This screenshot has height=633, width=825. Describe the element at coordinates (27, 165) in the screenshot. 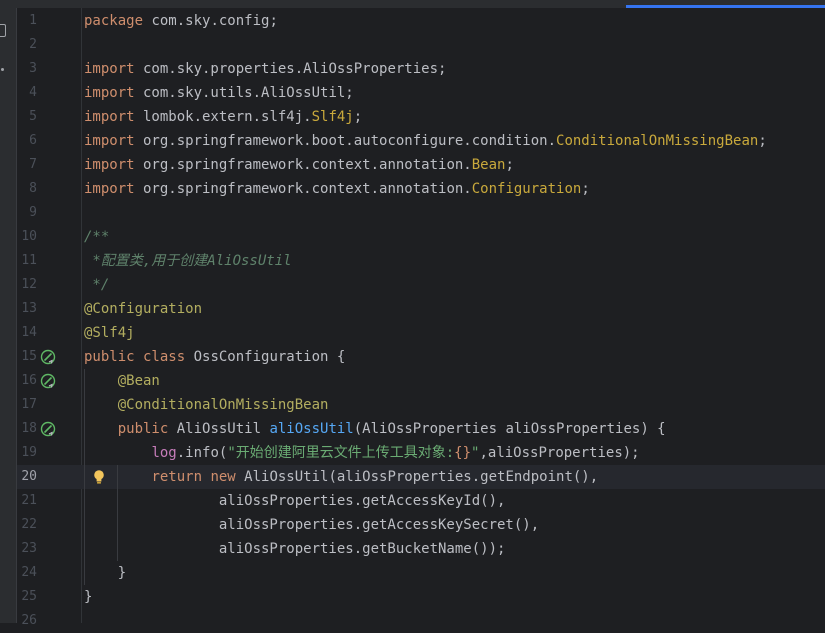

I see `line-number: 7` at that location.